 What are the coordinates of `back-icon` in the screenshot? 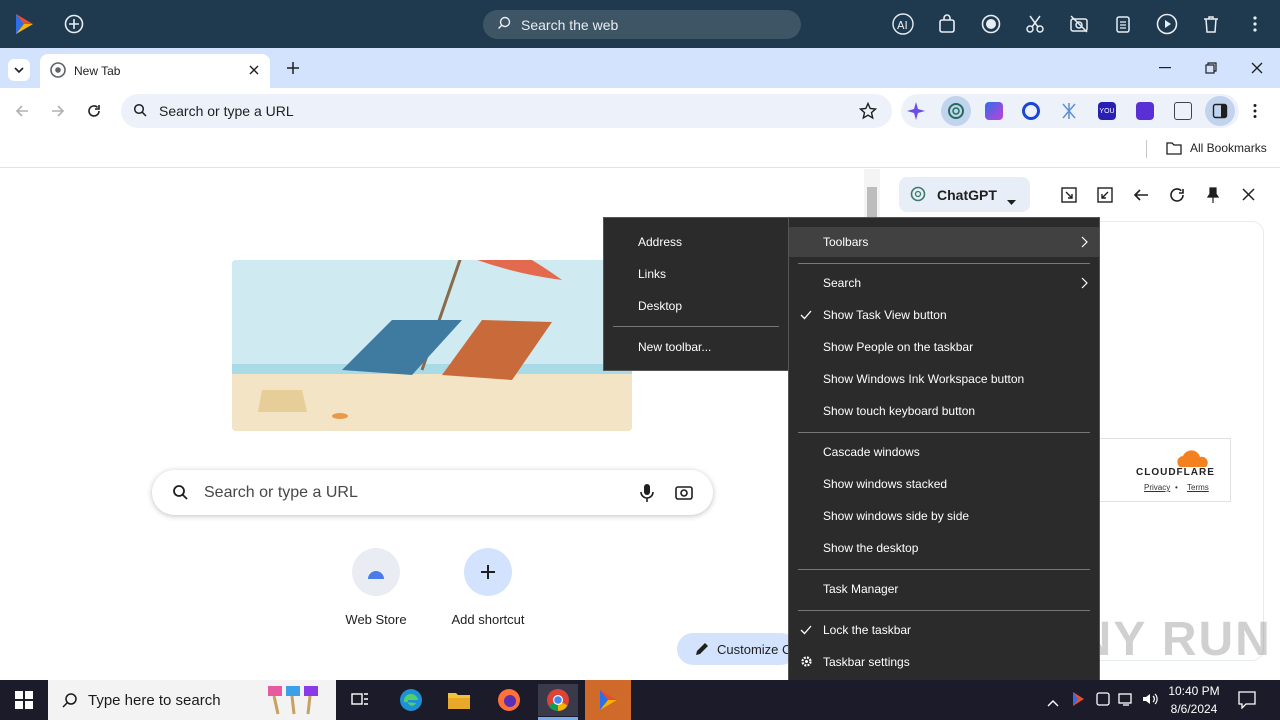 It's located at (22, 113).